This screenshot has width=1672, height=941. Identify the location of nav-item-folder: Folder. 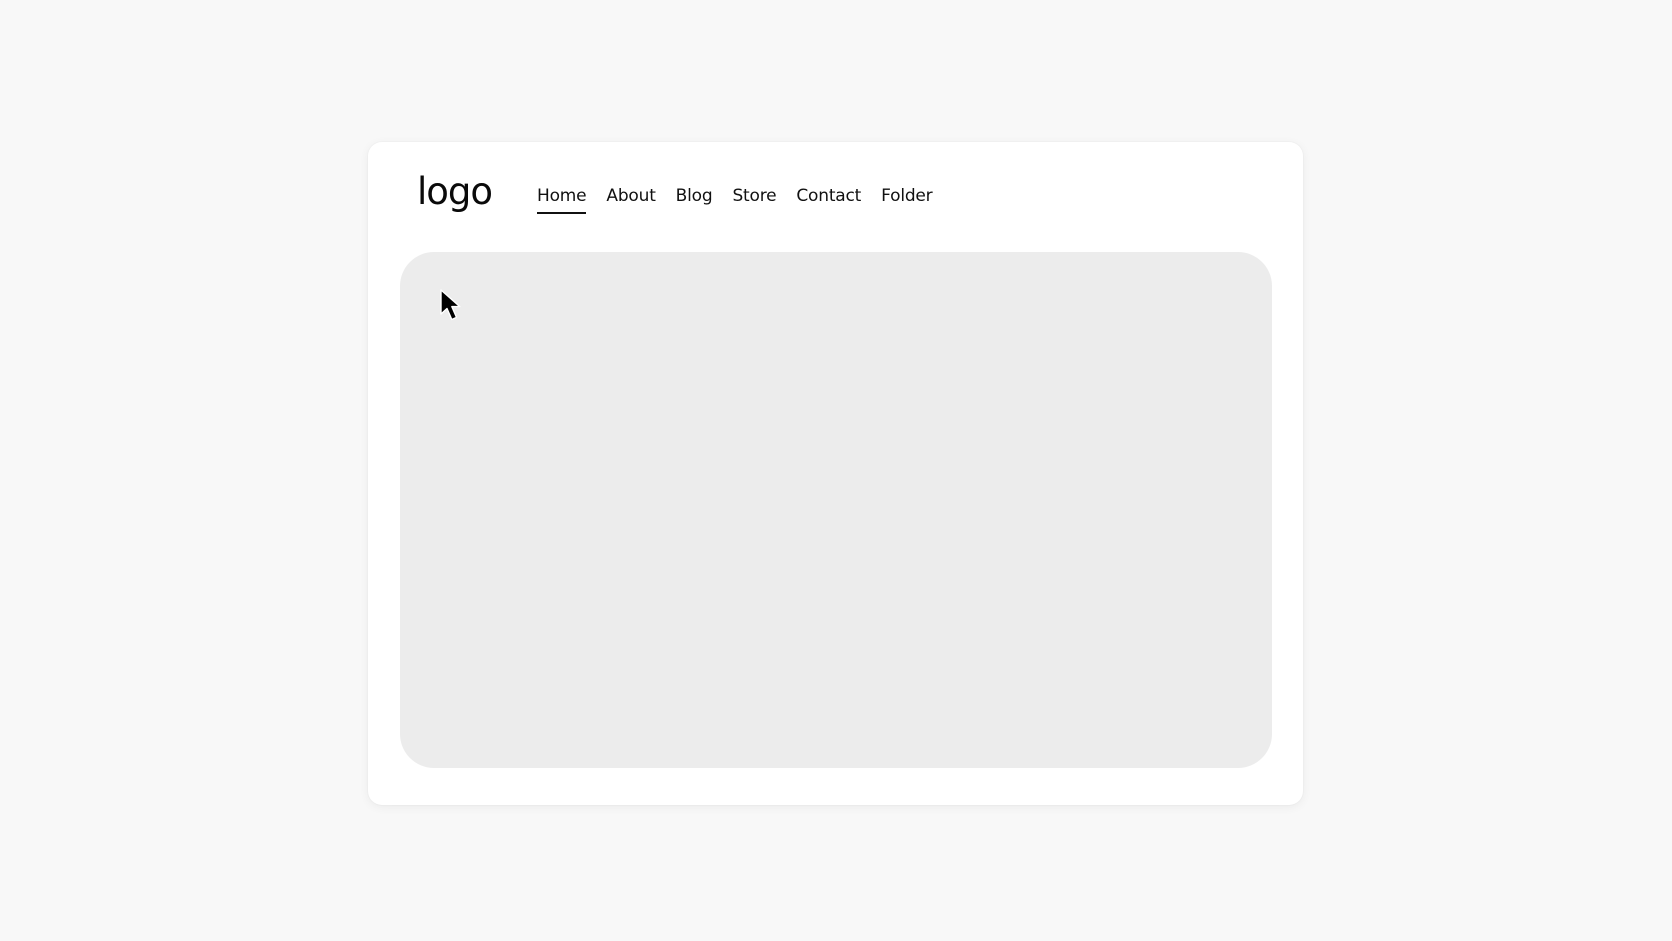
(907, 200).